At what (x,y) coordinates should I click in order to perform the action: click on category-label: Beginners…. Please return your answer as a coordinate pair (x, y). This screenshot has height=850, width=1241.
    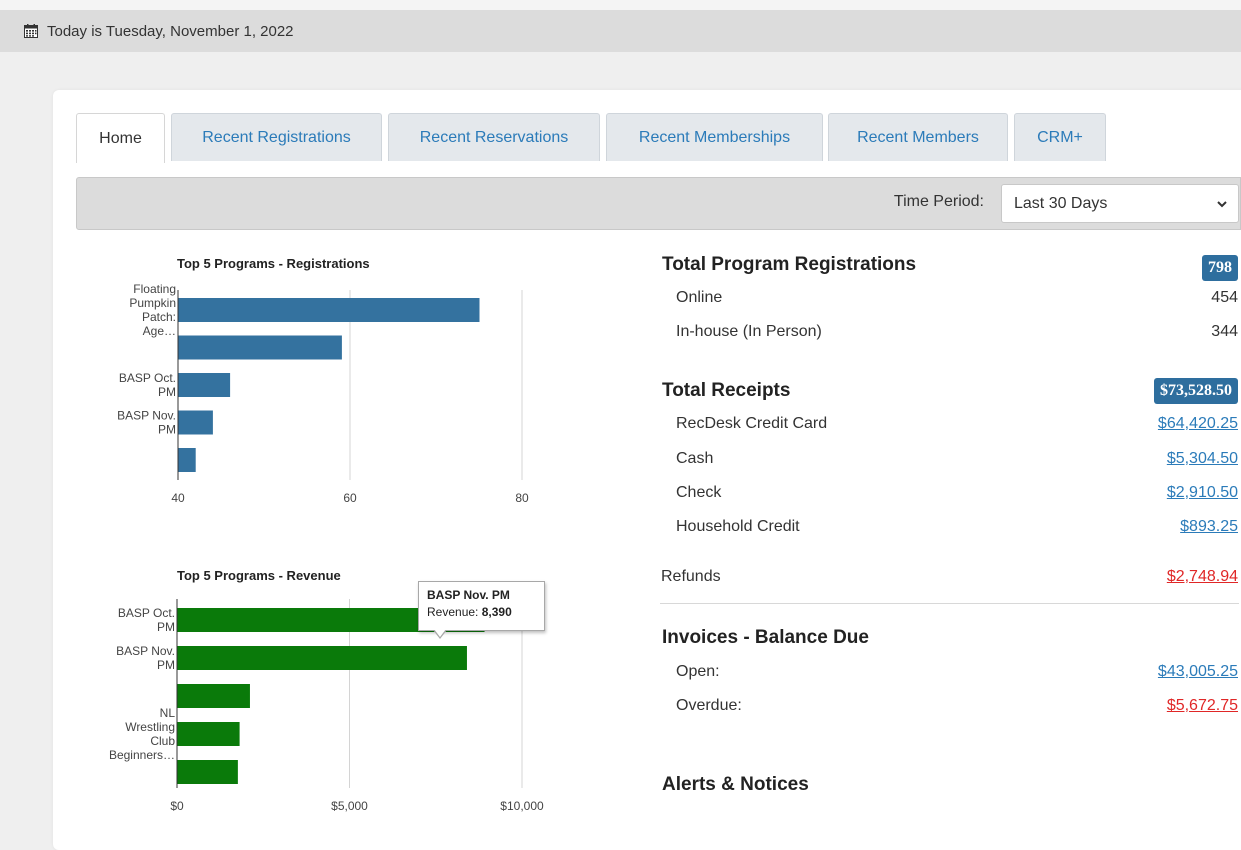
    Looking at the image, I should click on (142, 755).